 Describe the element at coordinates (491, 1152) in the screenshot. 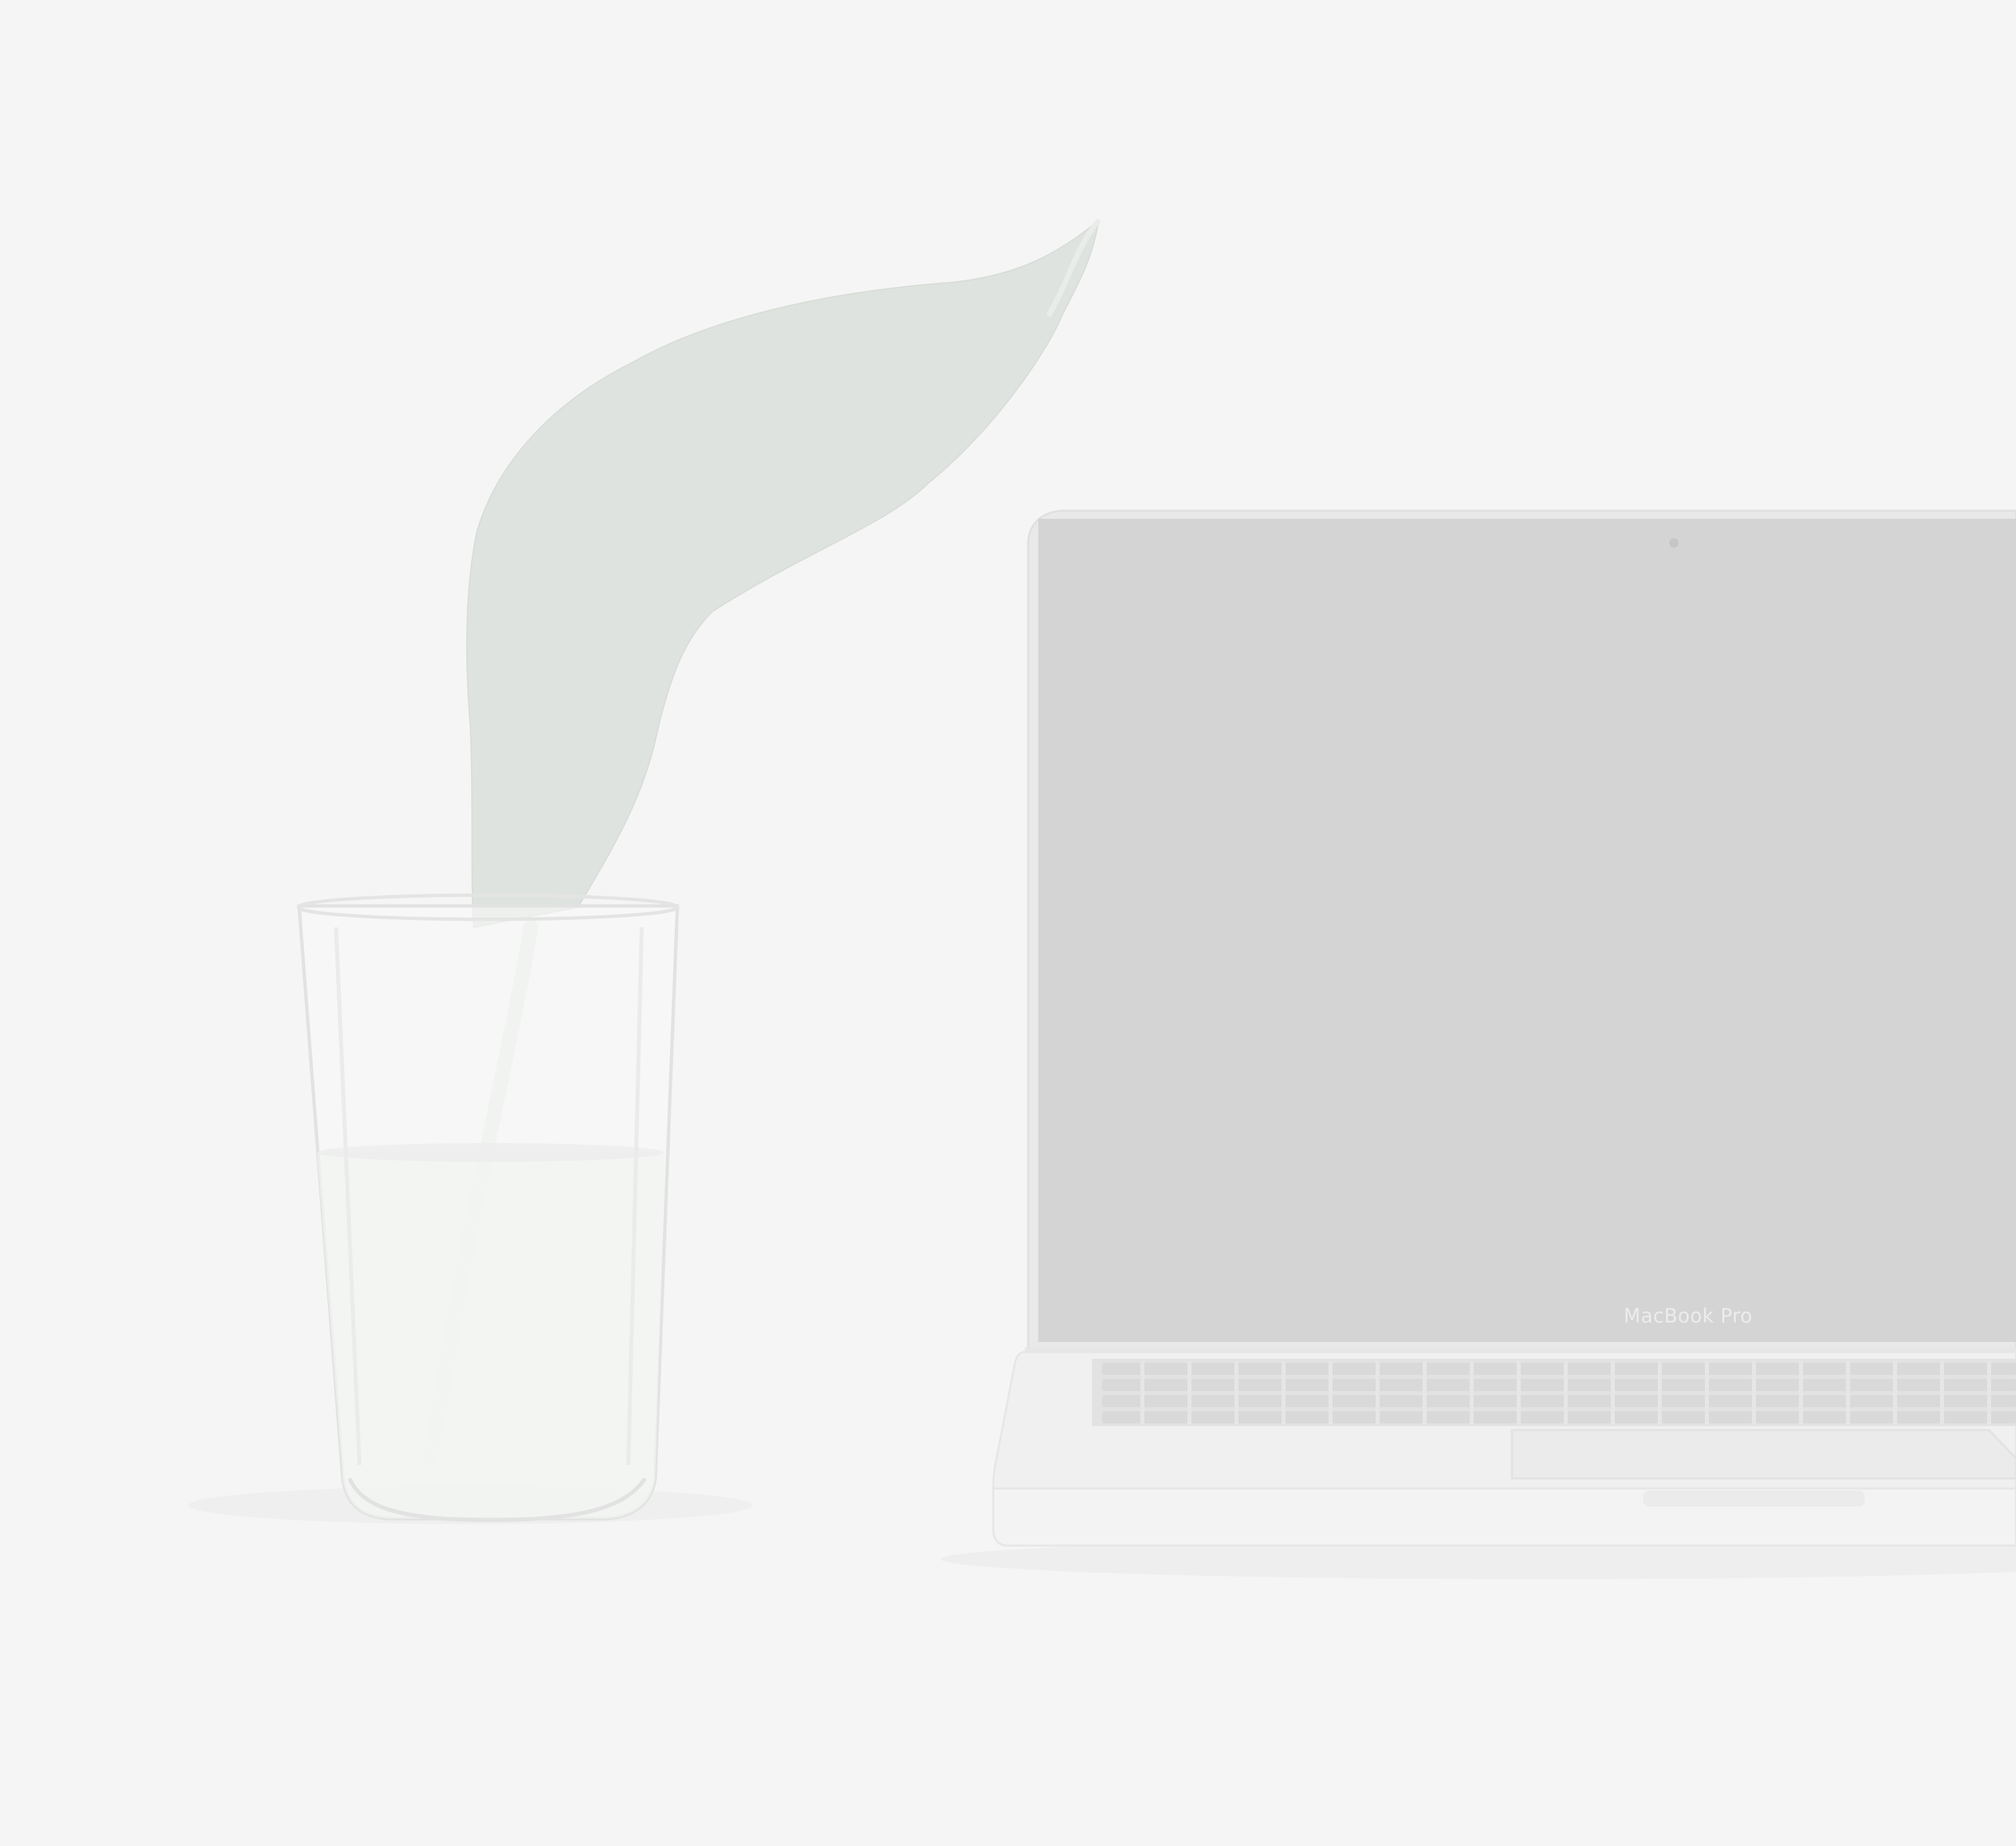

I see `water-surface` at that location.